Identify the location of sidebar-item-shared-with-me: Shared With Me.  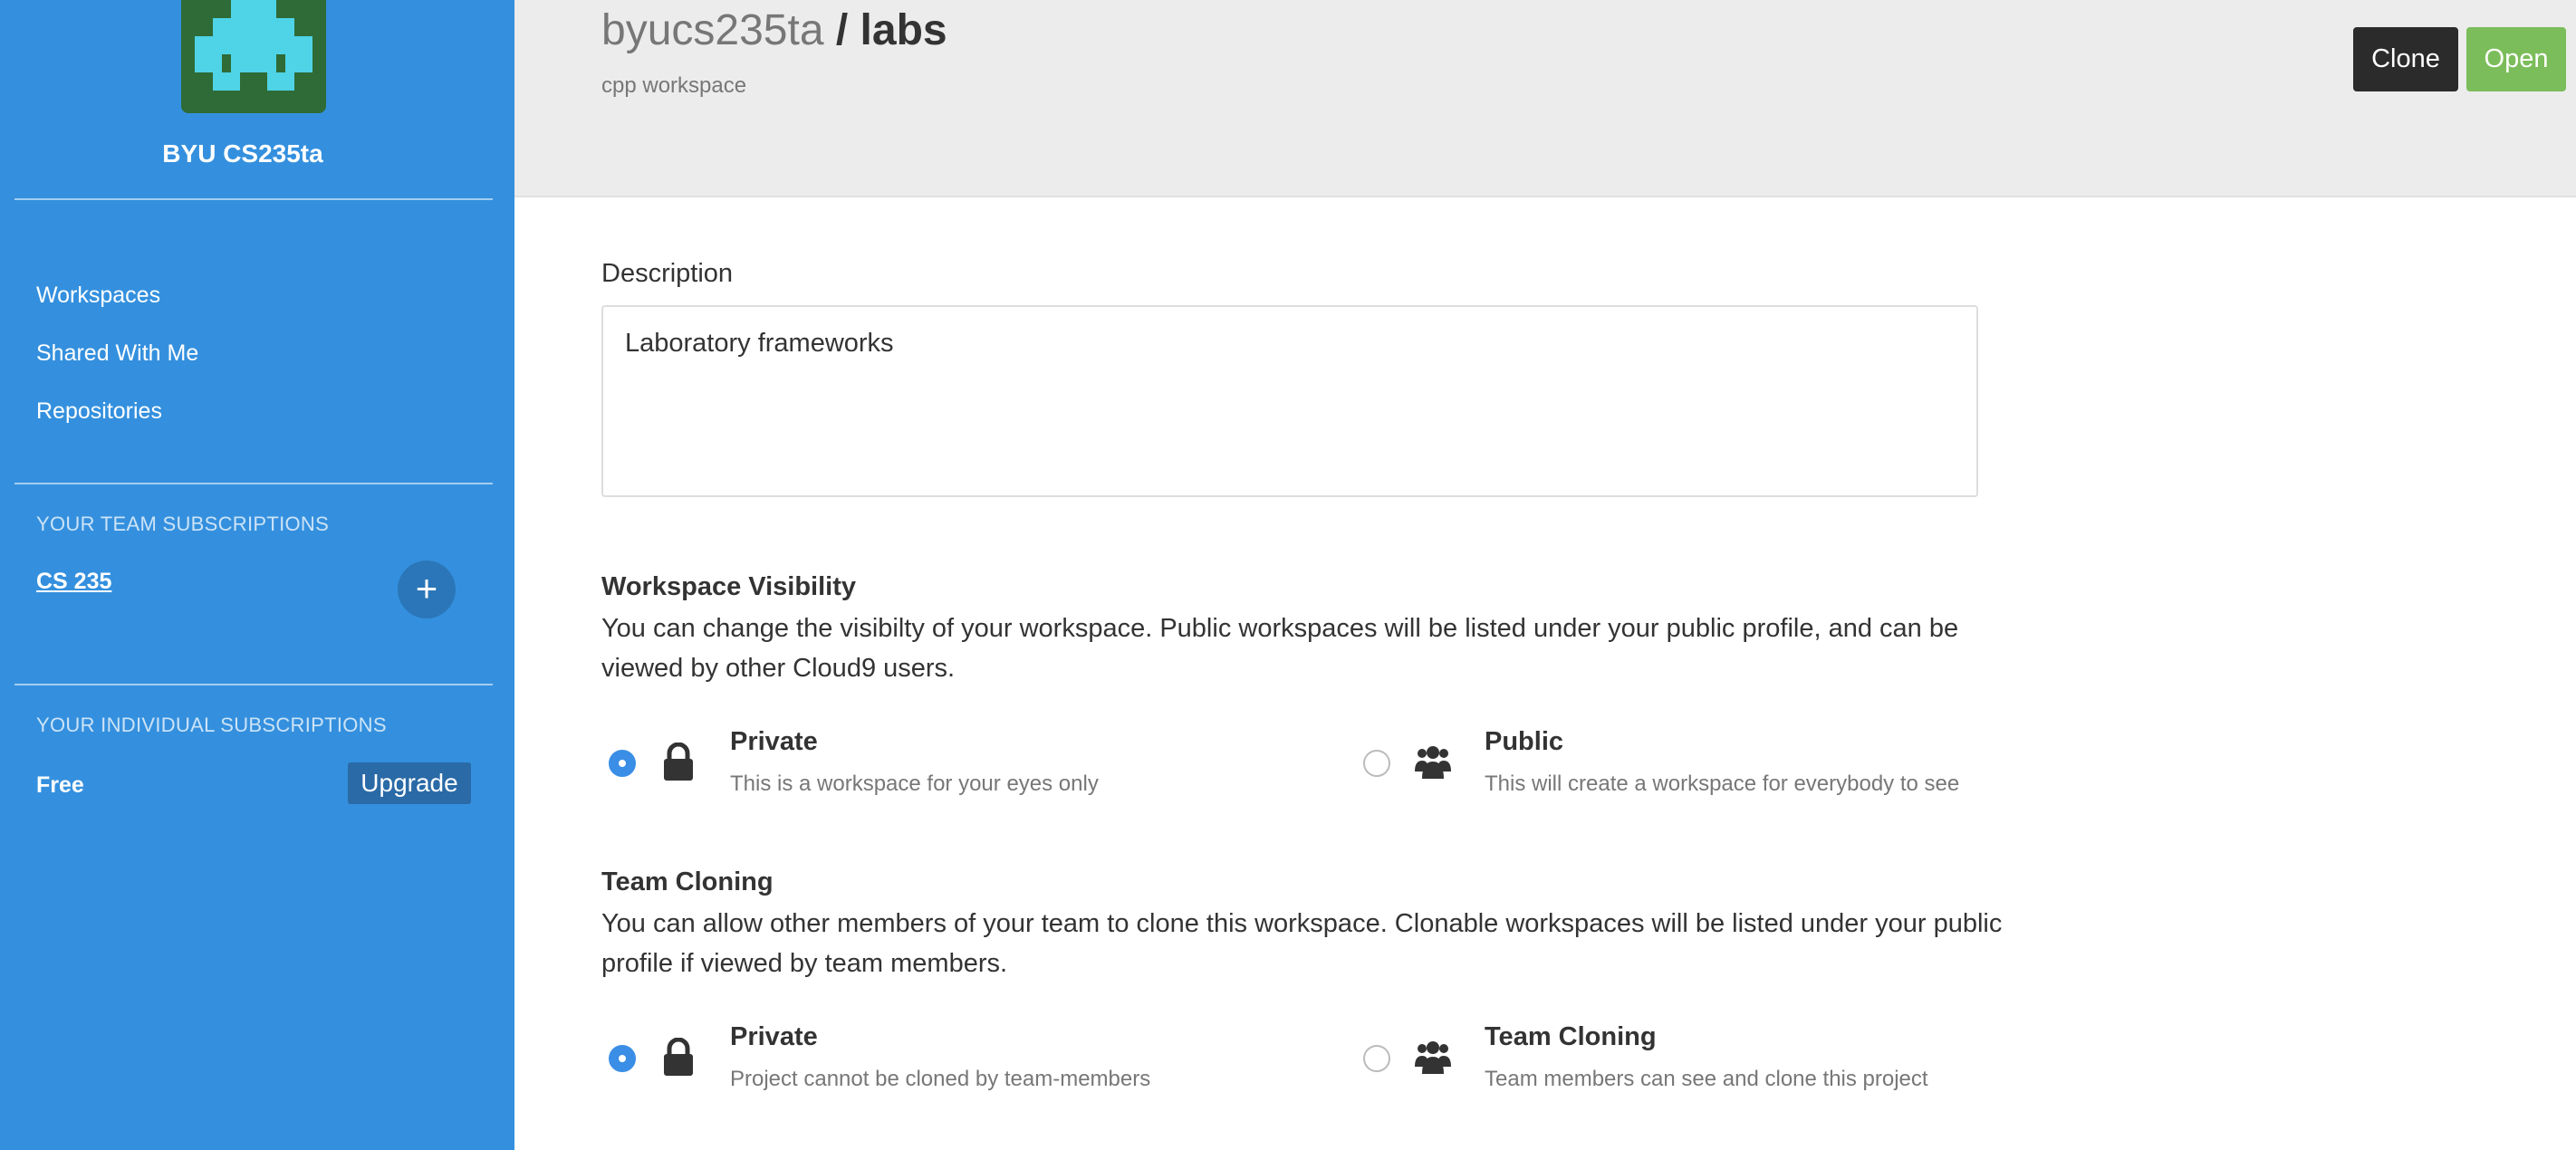
(117, 353).